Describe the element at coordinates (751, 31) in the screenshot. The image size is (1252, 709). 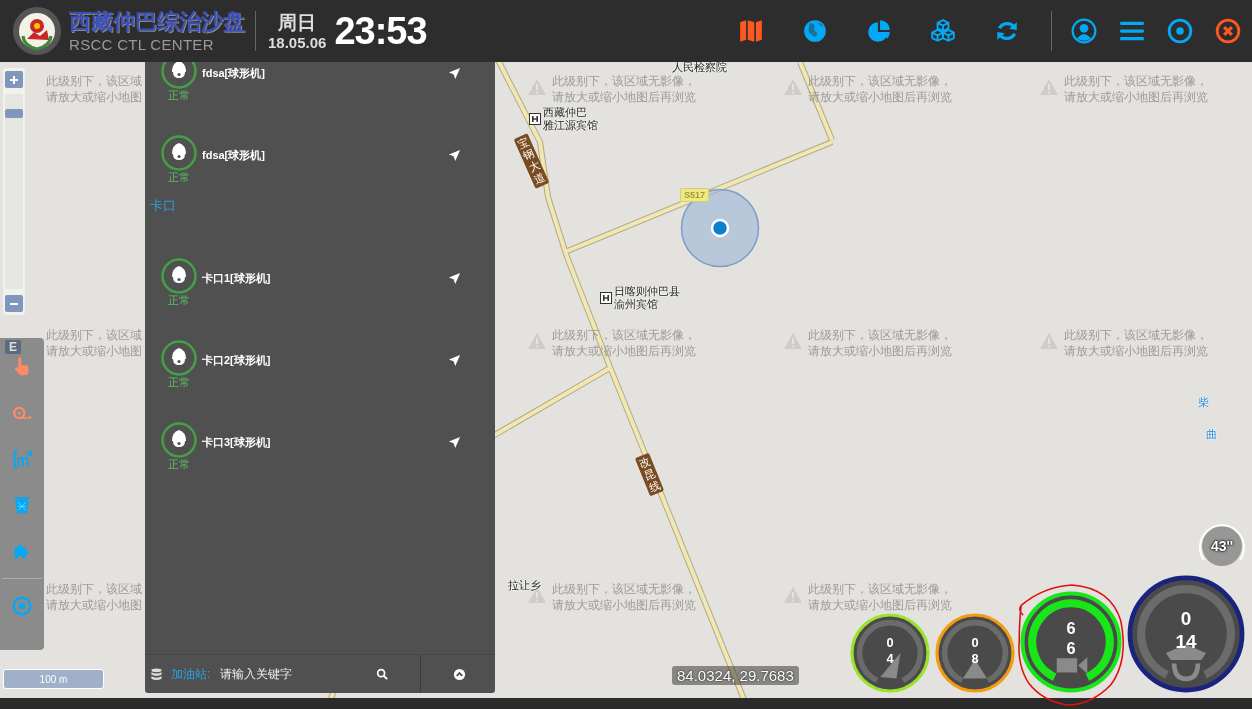
I see `map-icon` at that location.